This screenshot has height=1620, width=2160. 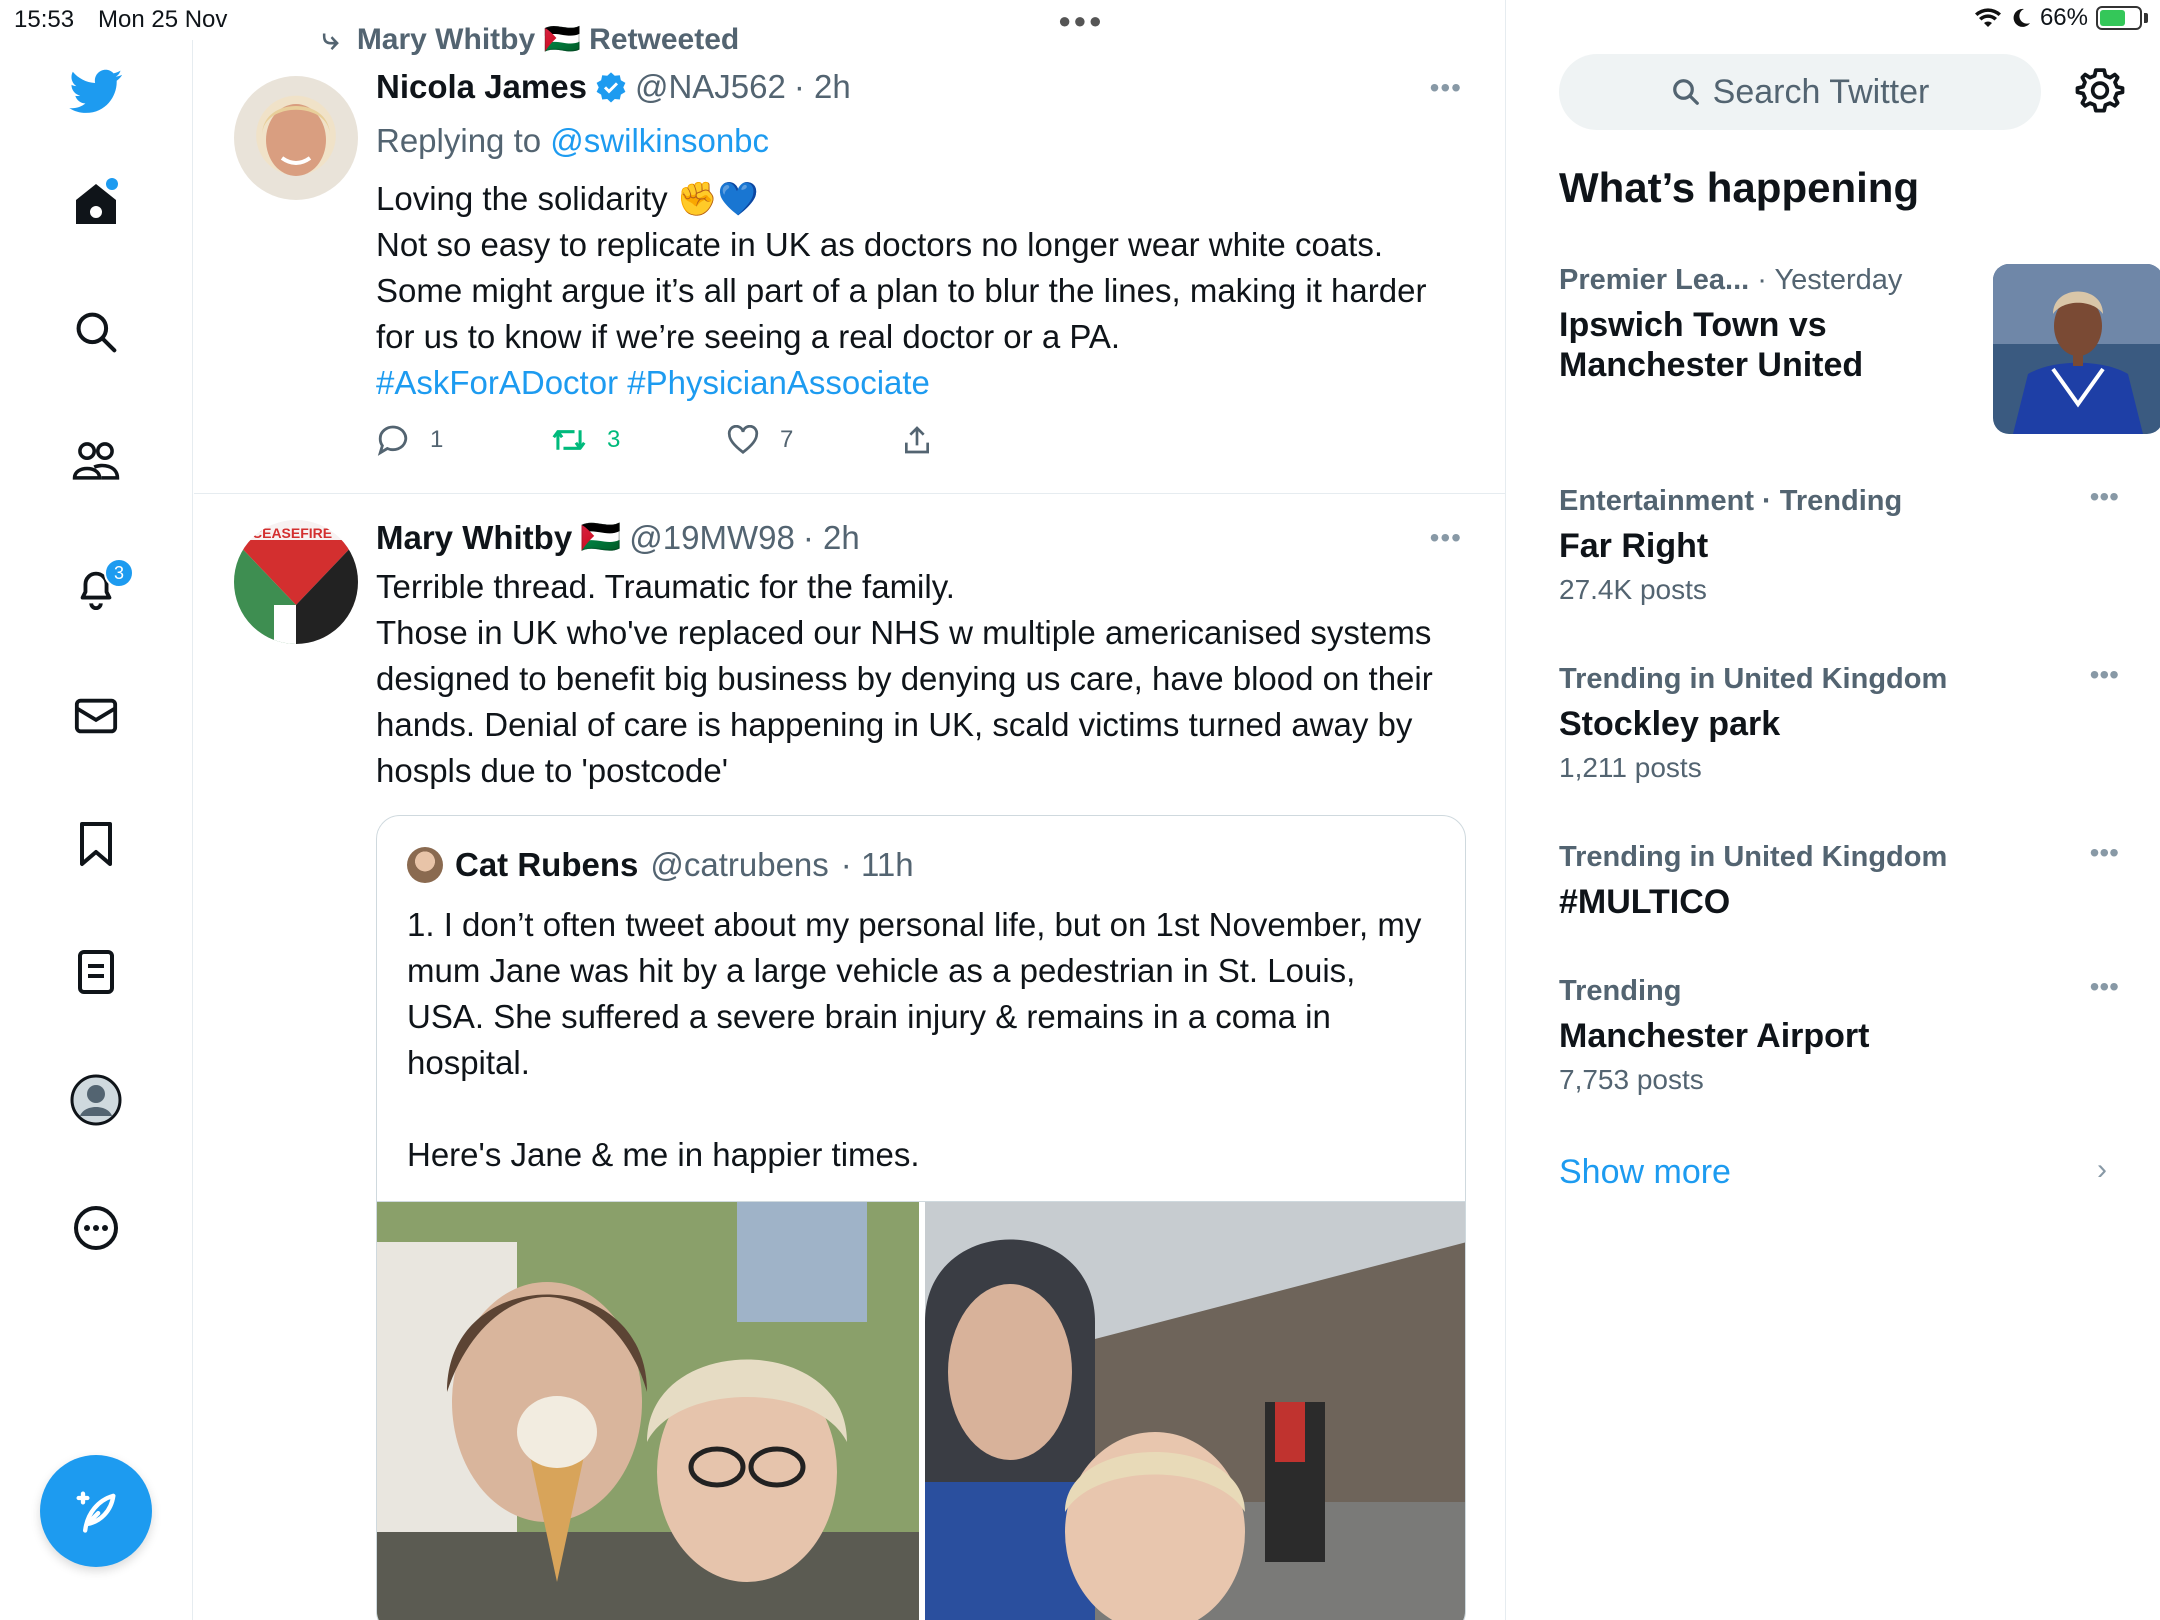 What do you see at coordinates (2076, 349) in the screenshot?
I see `trend-thumbnail` at bounding box center [2076, 349].